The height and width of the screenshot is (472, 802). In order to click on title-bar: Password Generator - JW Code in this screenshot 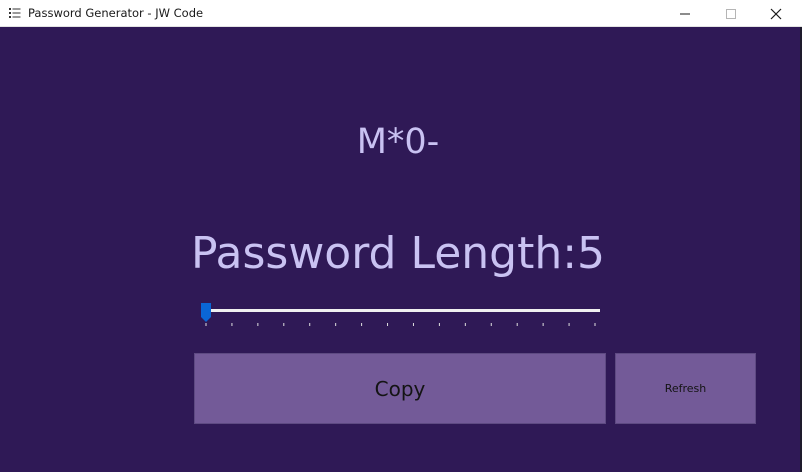, I will do `click(401, 13)`.